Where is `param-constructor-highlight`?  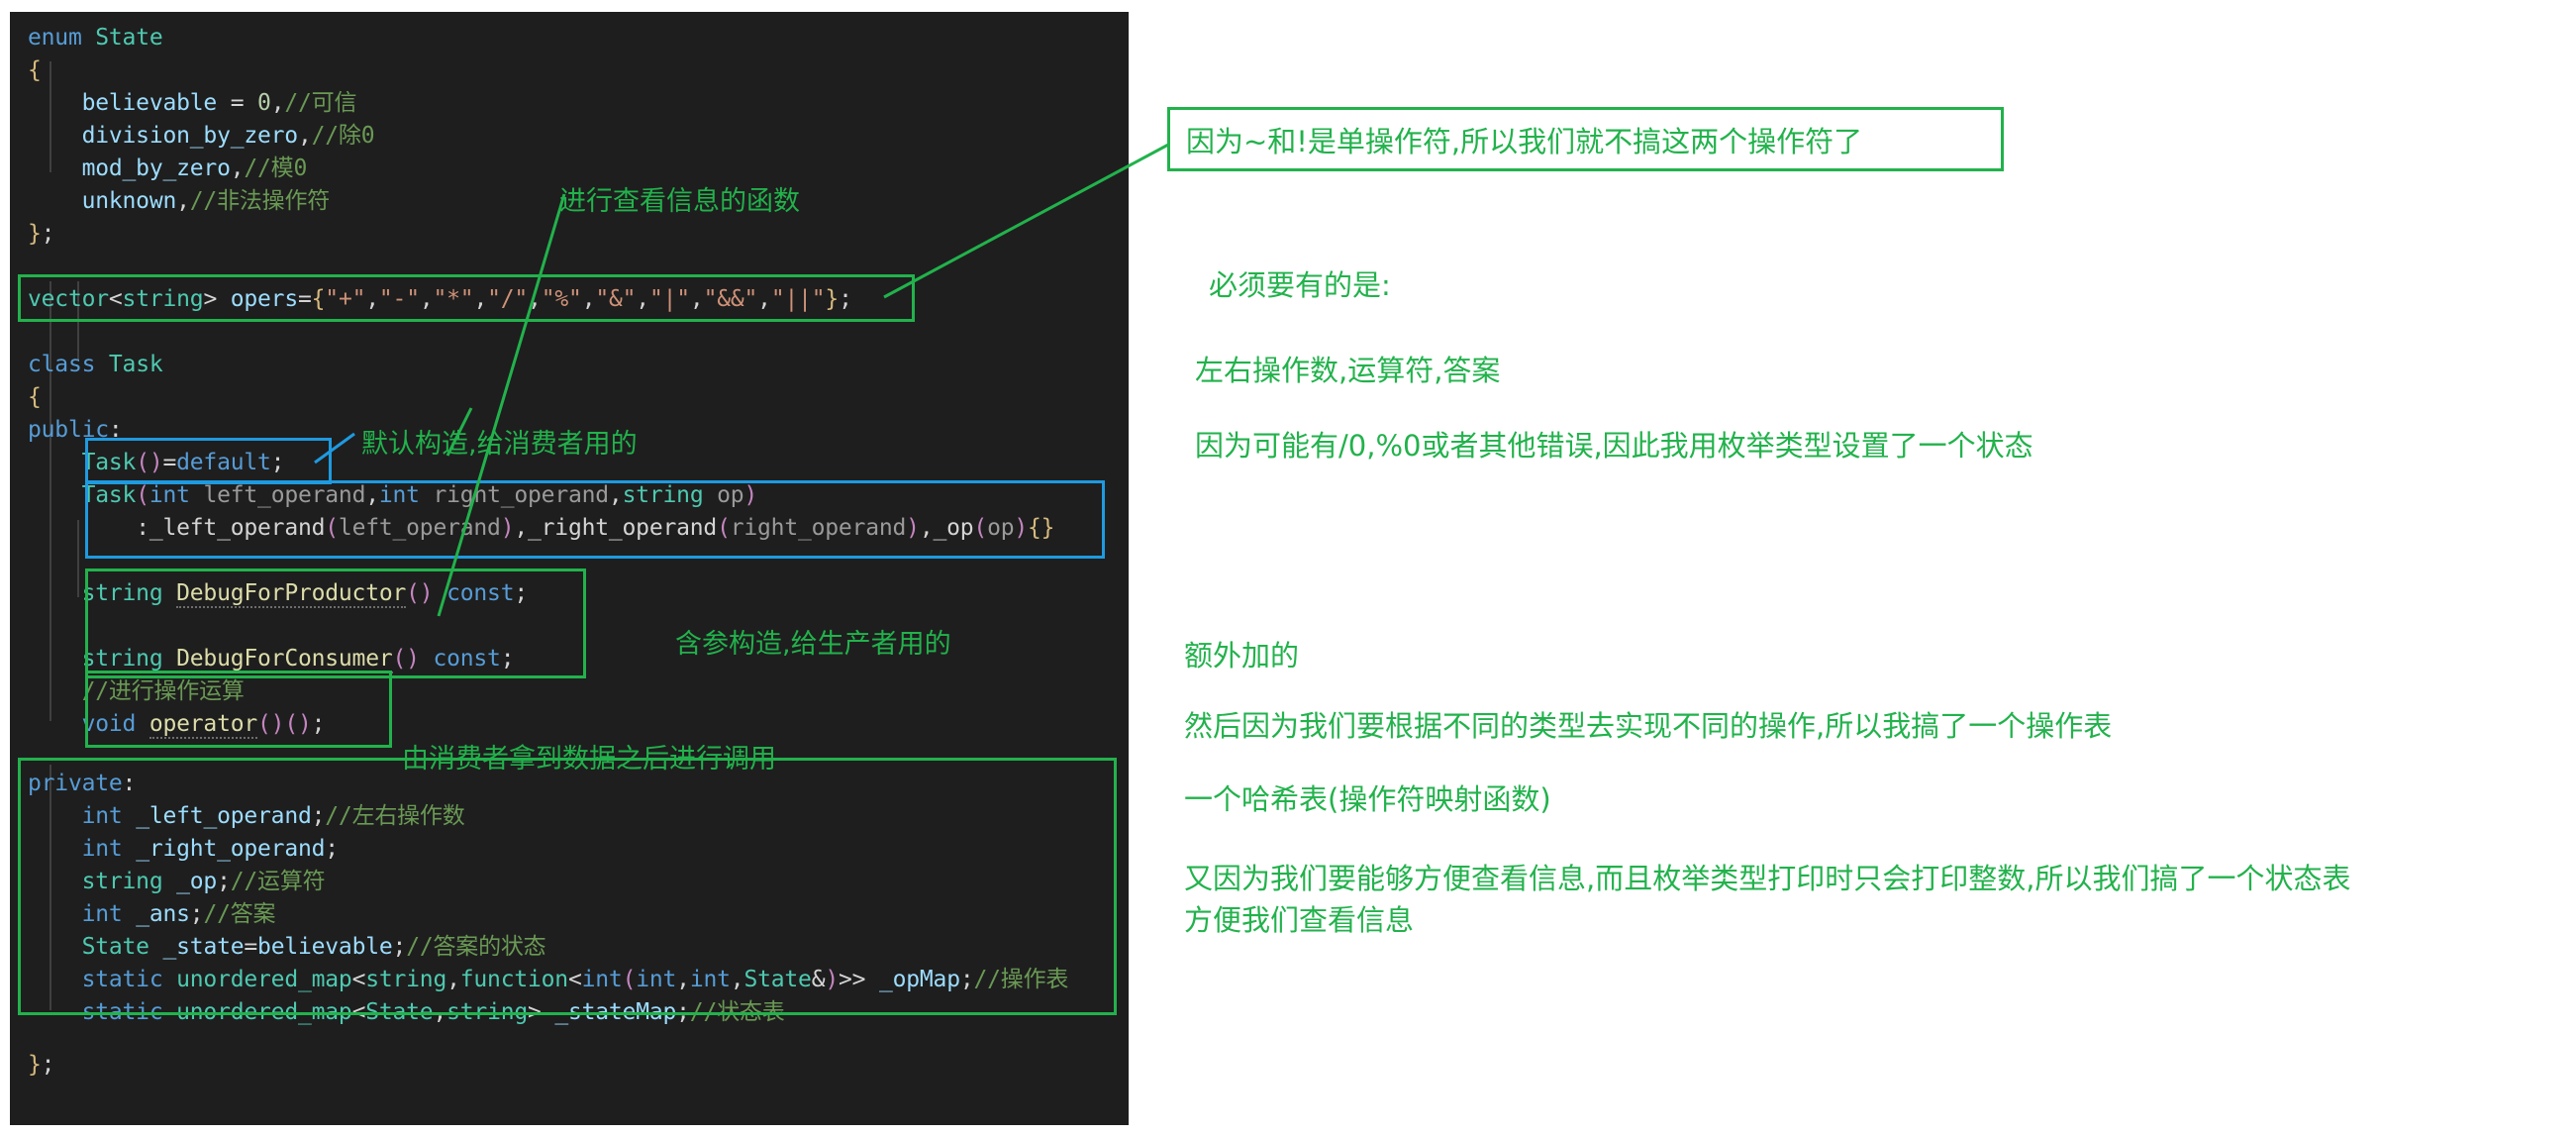 param-constructor-highlight is located at coordinates (595, 519).